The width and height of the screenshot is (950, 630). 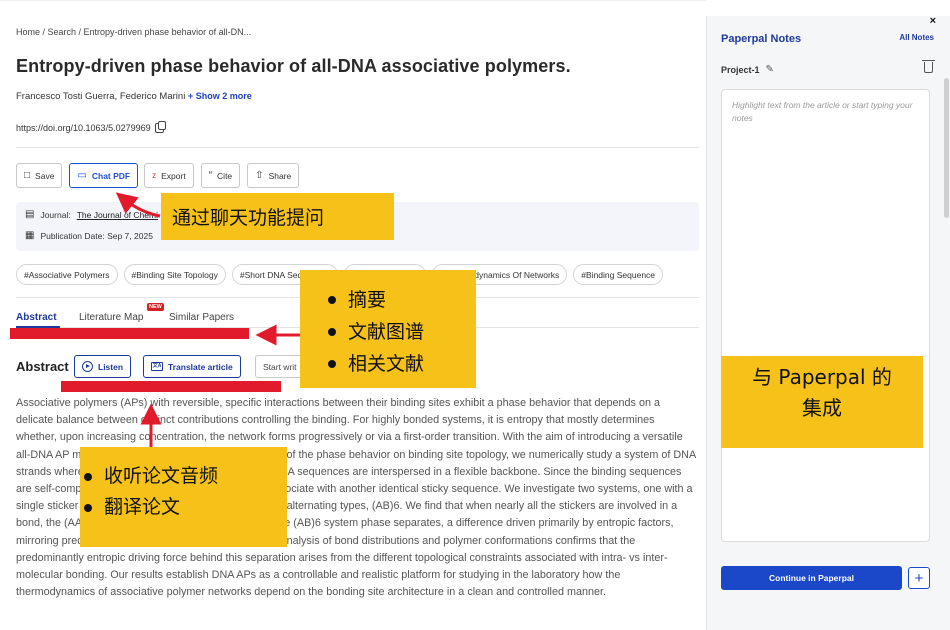 I want to click on author-names: Francesco Tosti Guerra, Federico Marini, so click(x=101, y=96).